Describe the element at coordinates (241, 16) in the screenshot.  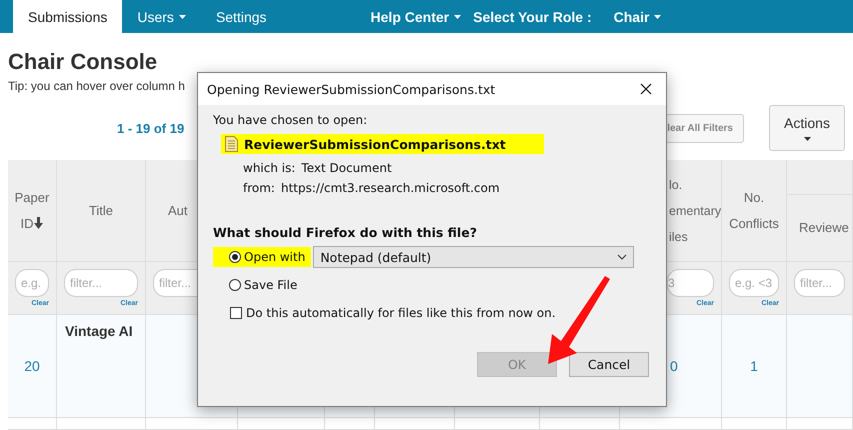
I see `nav-tab: Settings` at that location.